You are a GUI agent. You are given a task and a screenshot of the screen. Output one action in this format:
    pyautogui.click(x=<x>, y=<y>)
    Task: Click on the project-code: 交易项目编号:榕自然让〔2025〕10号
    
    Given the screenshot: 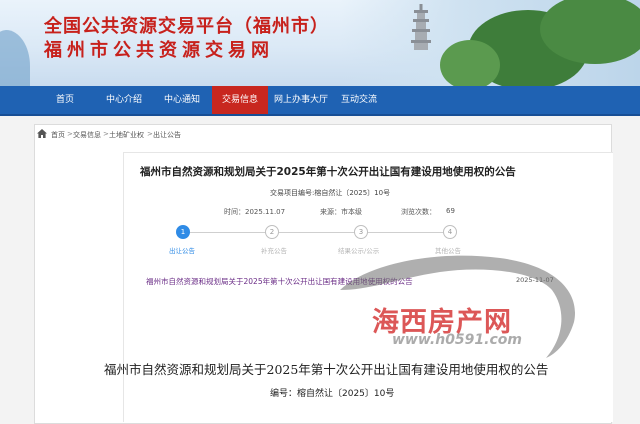 What is the action you would take?
    pyautogui.click(x=330, y=193)
    